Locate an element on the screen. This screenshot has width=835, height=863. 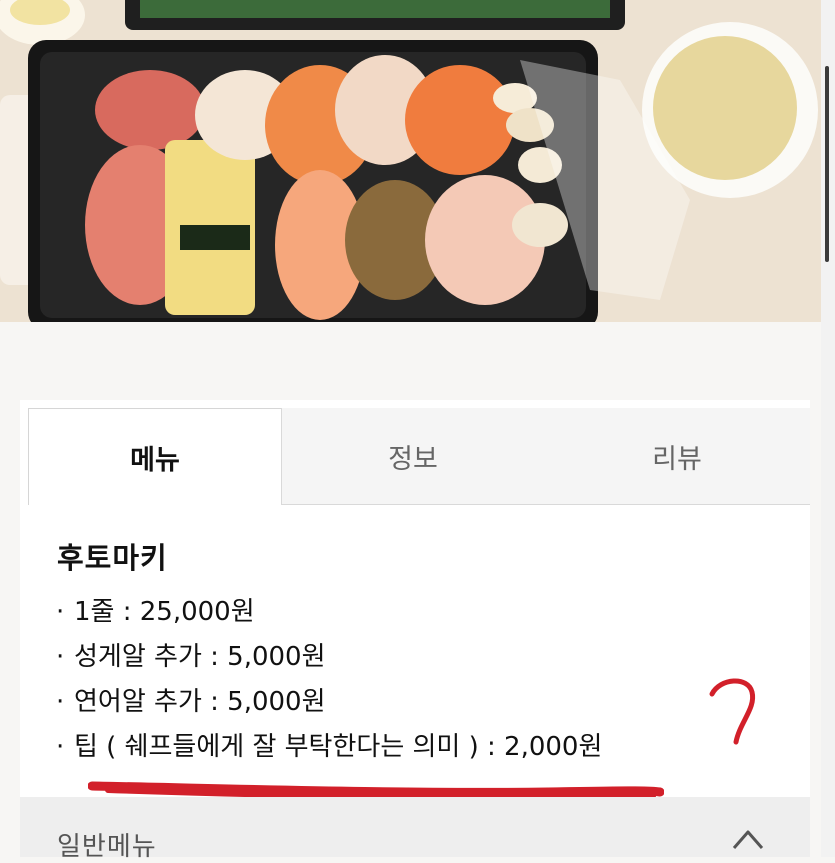
tab-bar: 메뉴 정보 리뷰 is located at coordinates (419, 456).